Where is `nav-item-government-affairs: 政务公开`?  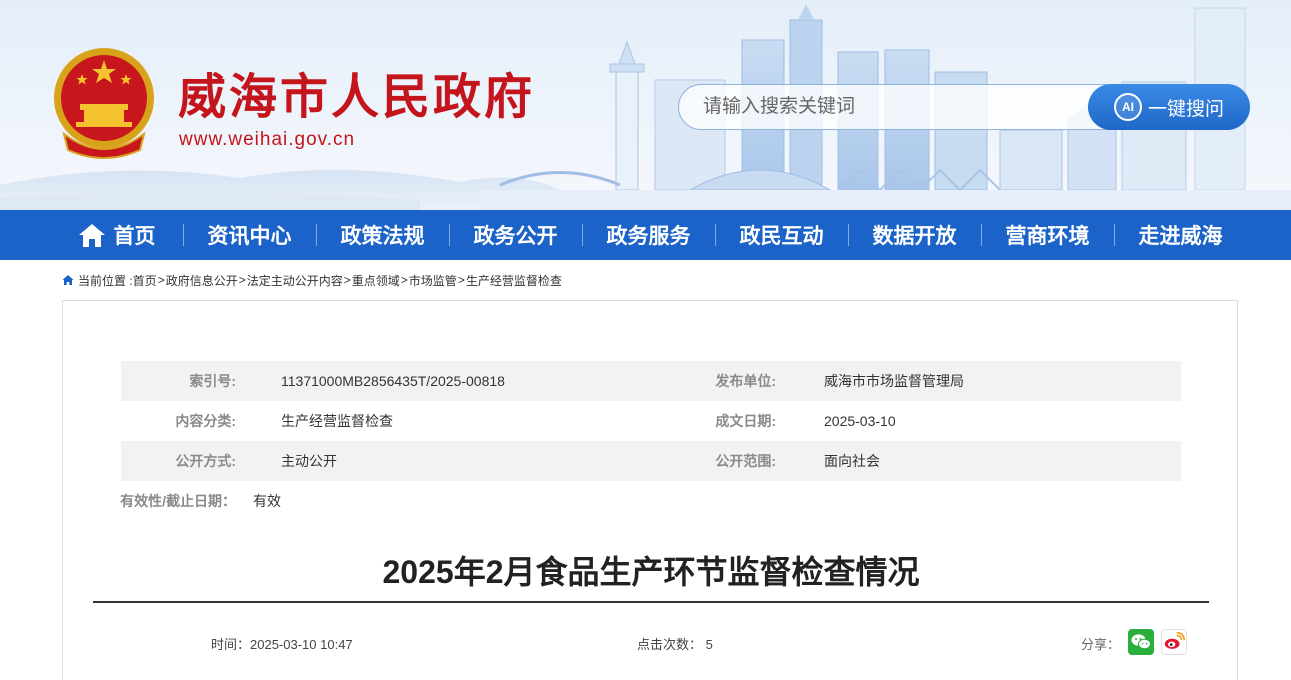 nav-item-government-affairs: 政务公开 is located at coordinates (515, 235).